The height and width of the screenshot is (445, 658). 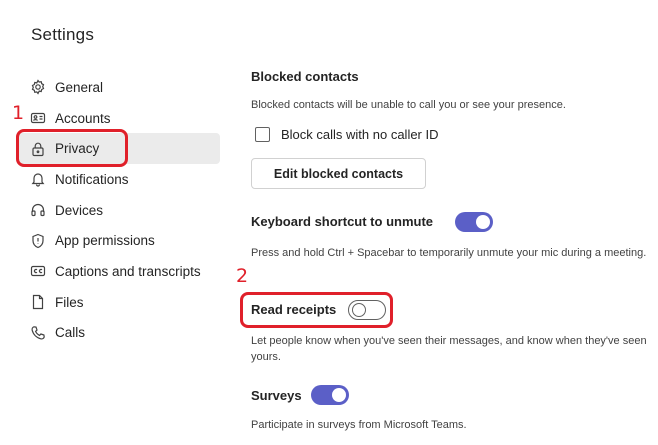 What do you see at coordinates (38, 179) in the screenshot?
I see `bell-icon` at bounding box center [38, 179].